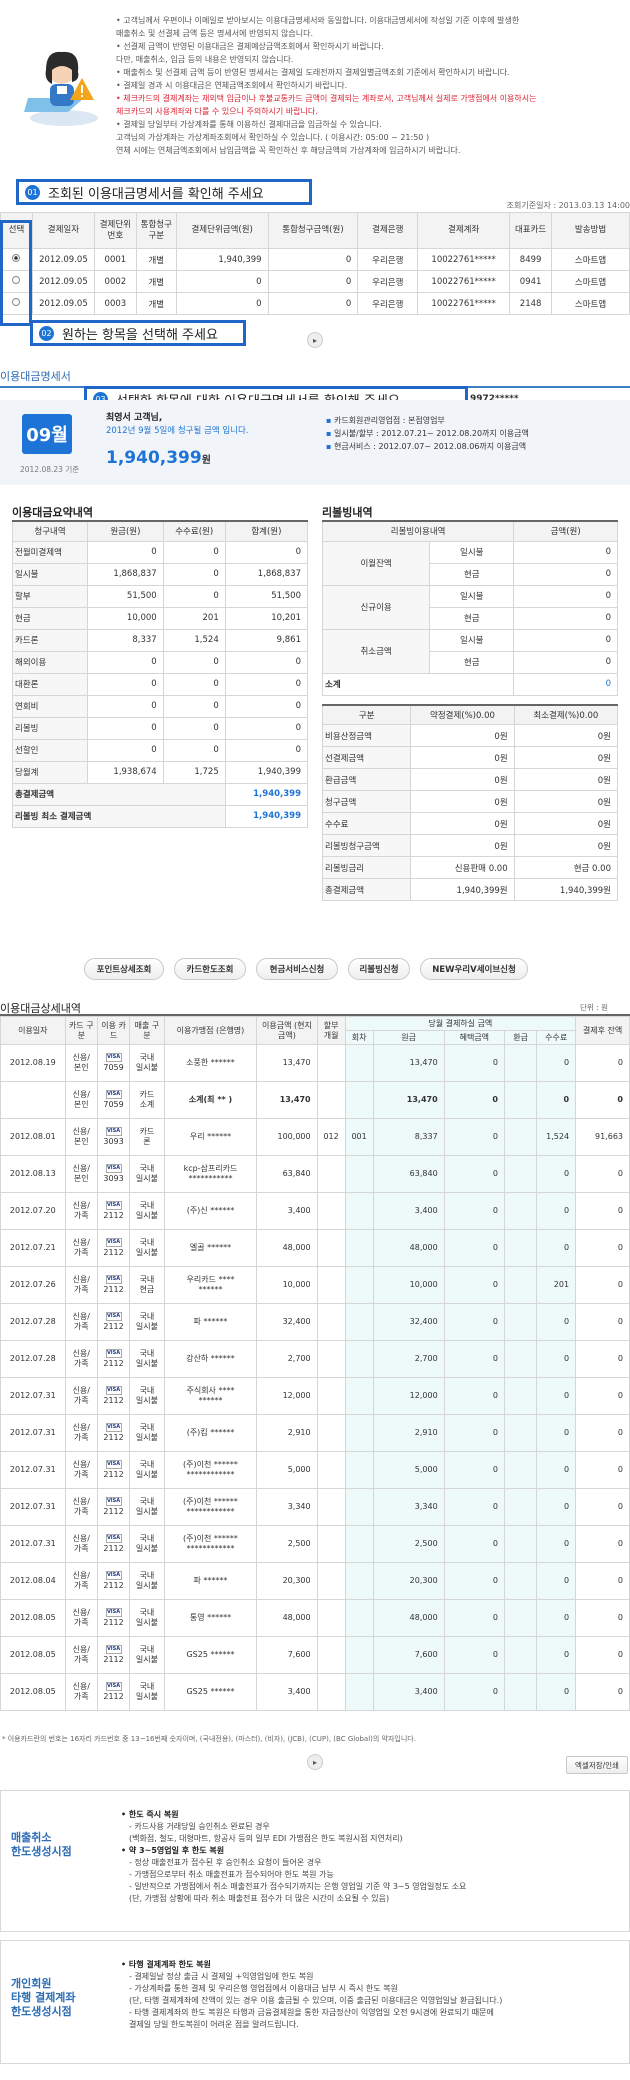 The height and width of the screenshot is (2080, 630). Describe the element at coordinates (33, 1322) in the screenshot. I see `detail-cell: 2012.07.28` at that location.